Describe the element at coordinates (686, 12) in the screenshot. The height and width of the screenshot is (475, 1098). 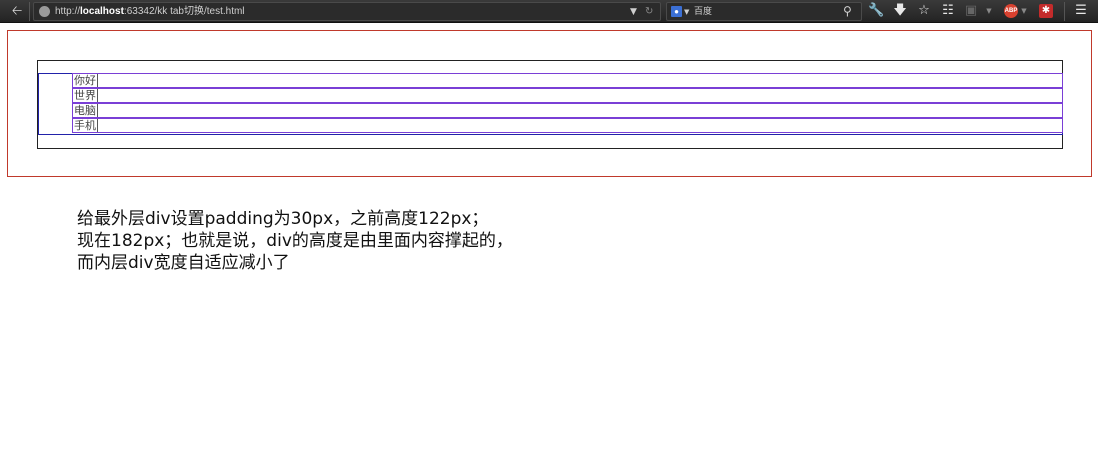
I see `search-engine-dropdown-icon: ▼` at that location.